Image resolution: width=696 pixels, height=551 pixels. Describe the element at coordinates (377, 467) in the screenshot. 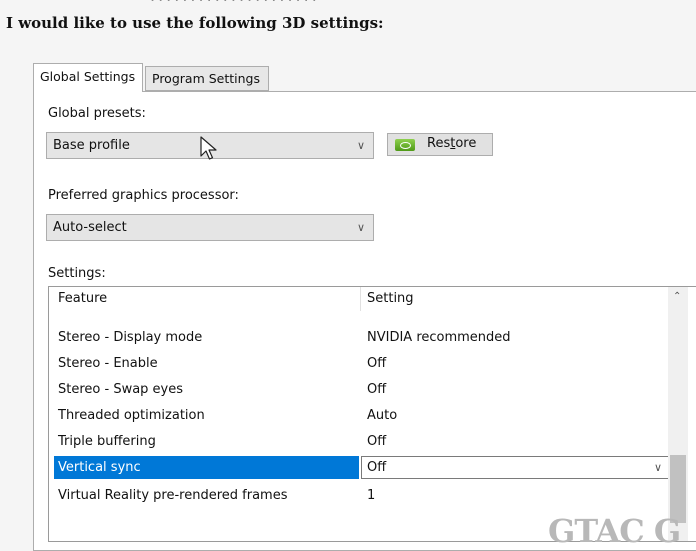

I see `vertical-sync-value: Off` at that location.